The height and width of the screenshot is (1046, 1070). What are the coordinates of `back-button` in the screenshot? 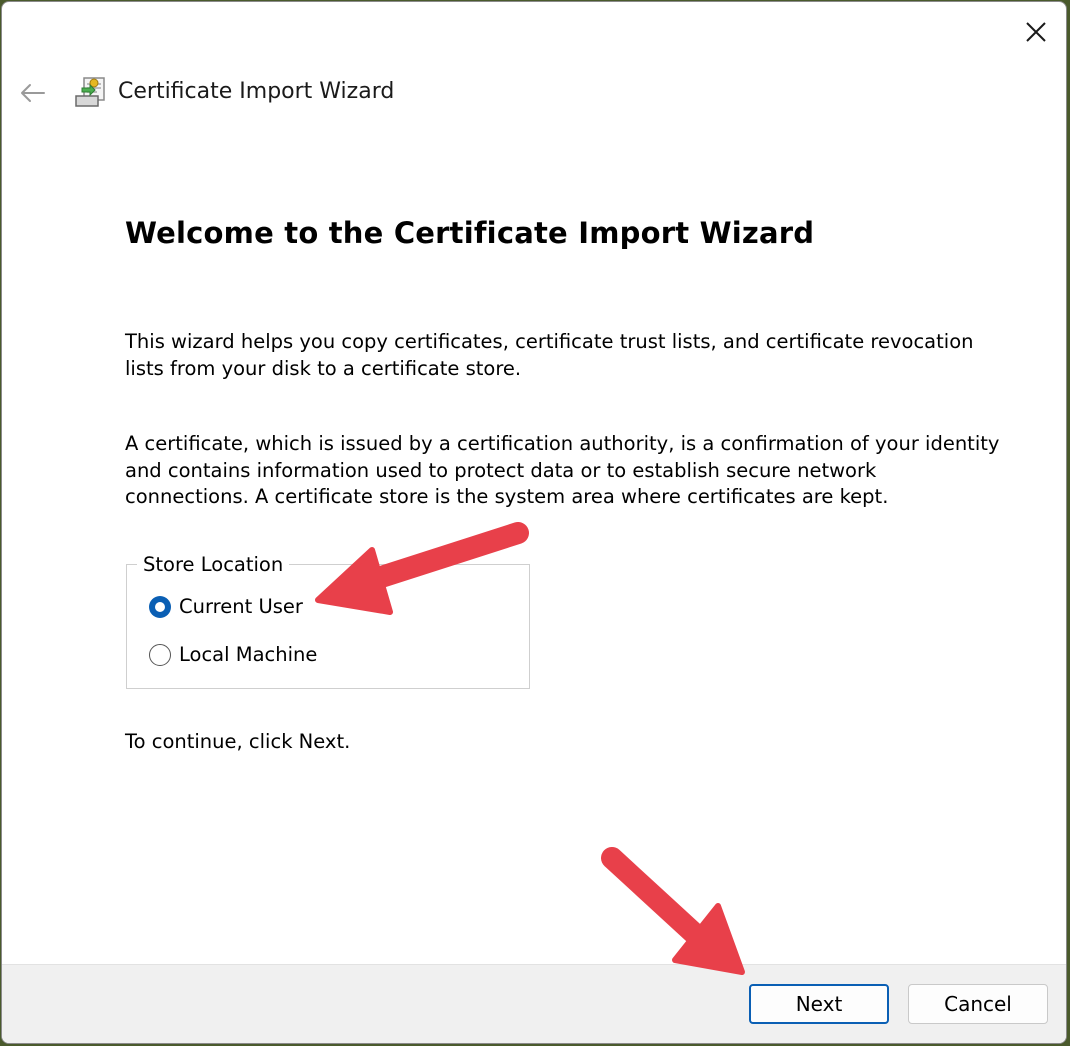 It's located at (32, 93).